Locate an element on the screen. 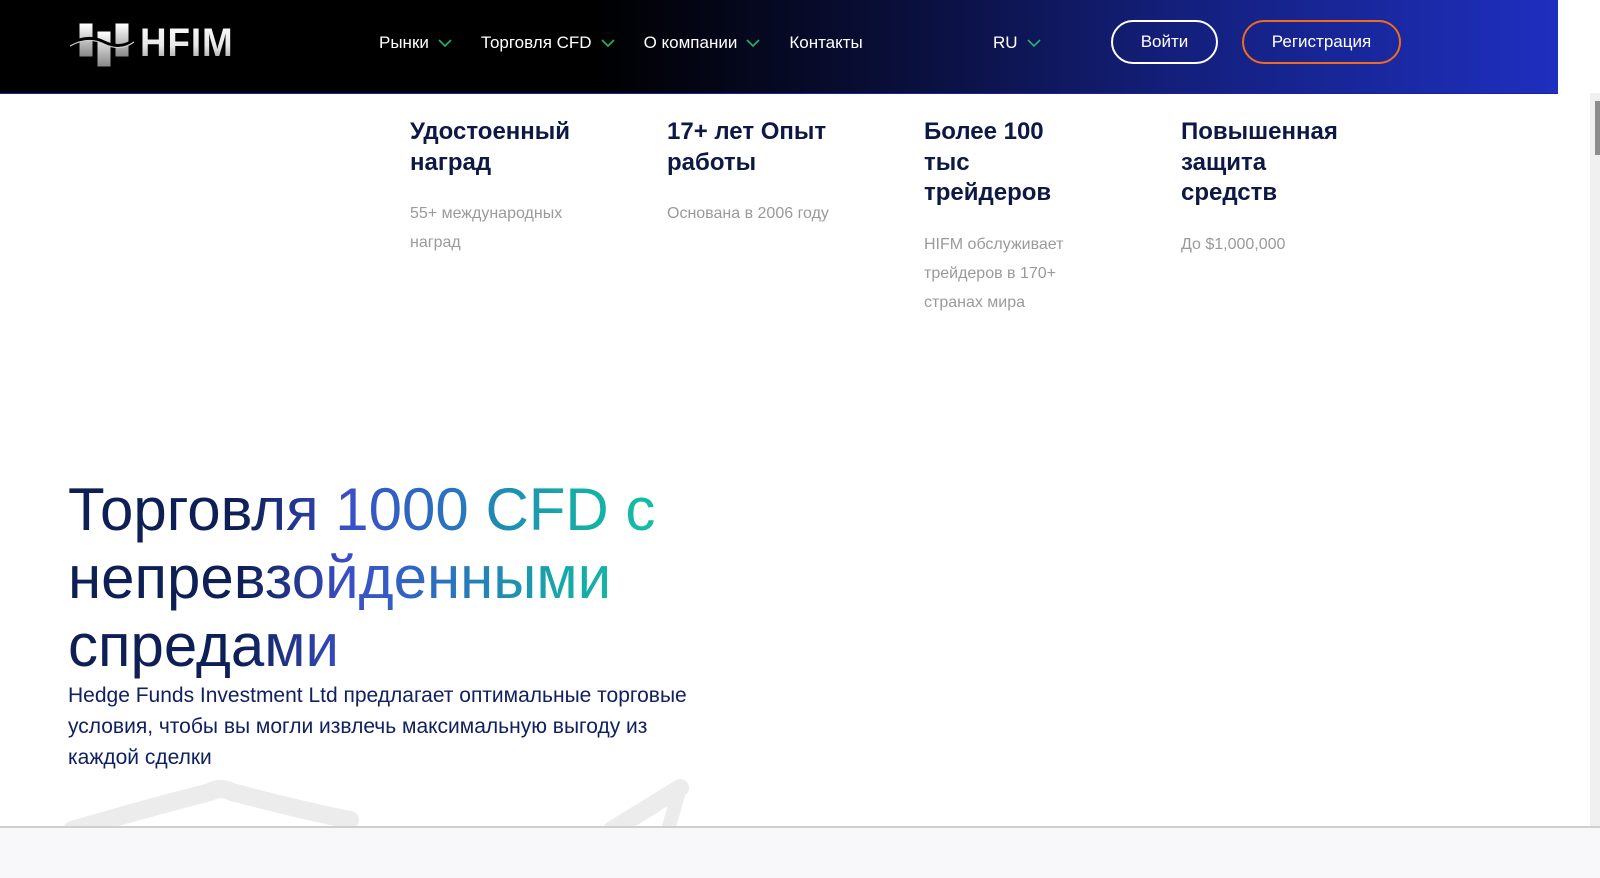 Image resolution: width=1600 pixels, height=878 pixels. candlestick-logo-icon is located at coordinates (102, 43).